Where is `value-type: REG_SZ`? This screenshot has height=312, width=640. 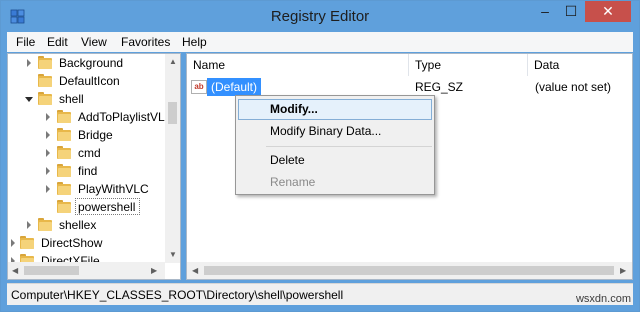 value-type: REG_SZ is located at coordinates (439, 87).